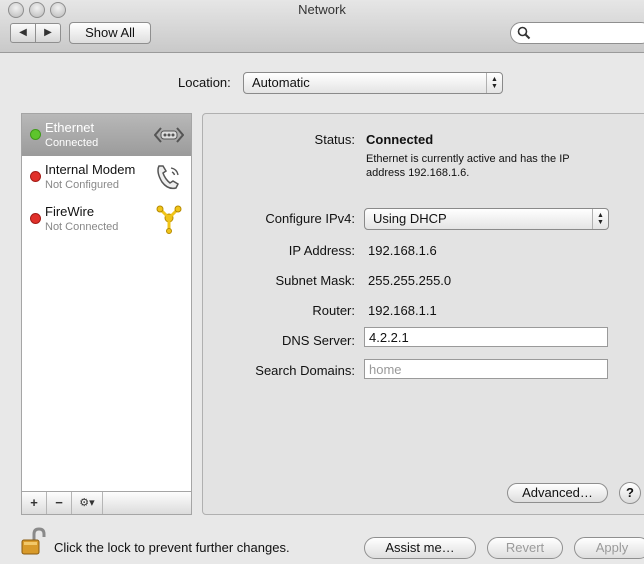 The height and width of the screenshot is (564, 644). Describe the element at coordinates (385, 369) in the screenshot. I see `search-domains-placeholder: home` at that location.